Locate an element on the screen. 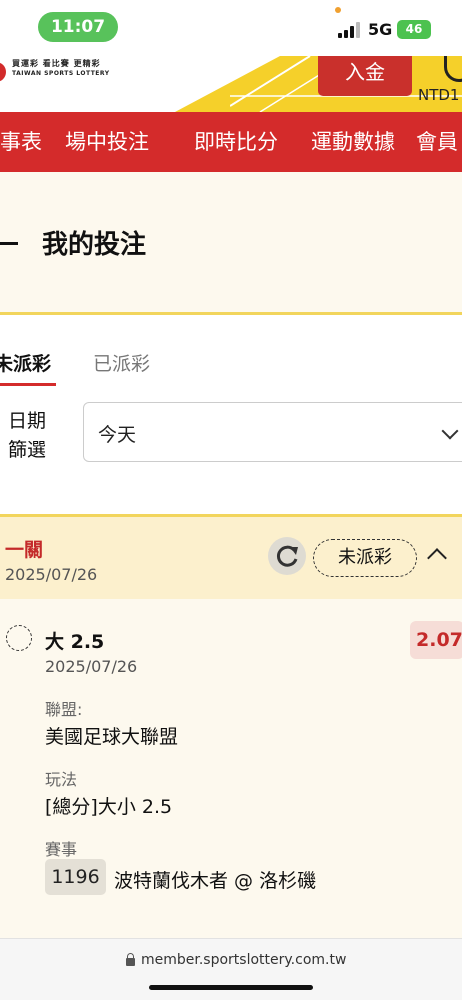  event-label: 賽事 is located at coordinates (61, 849).